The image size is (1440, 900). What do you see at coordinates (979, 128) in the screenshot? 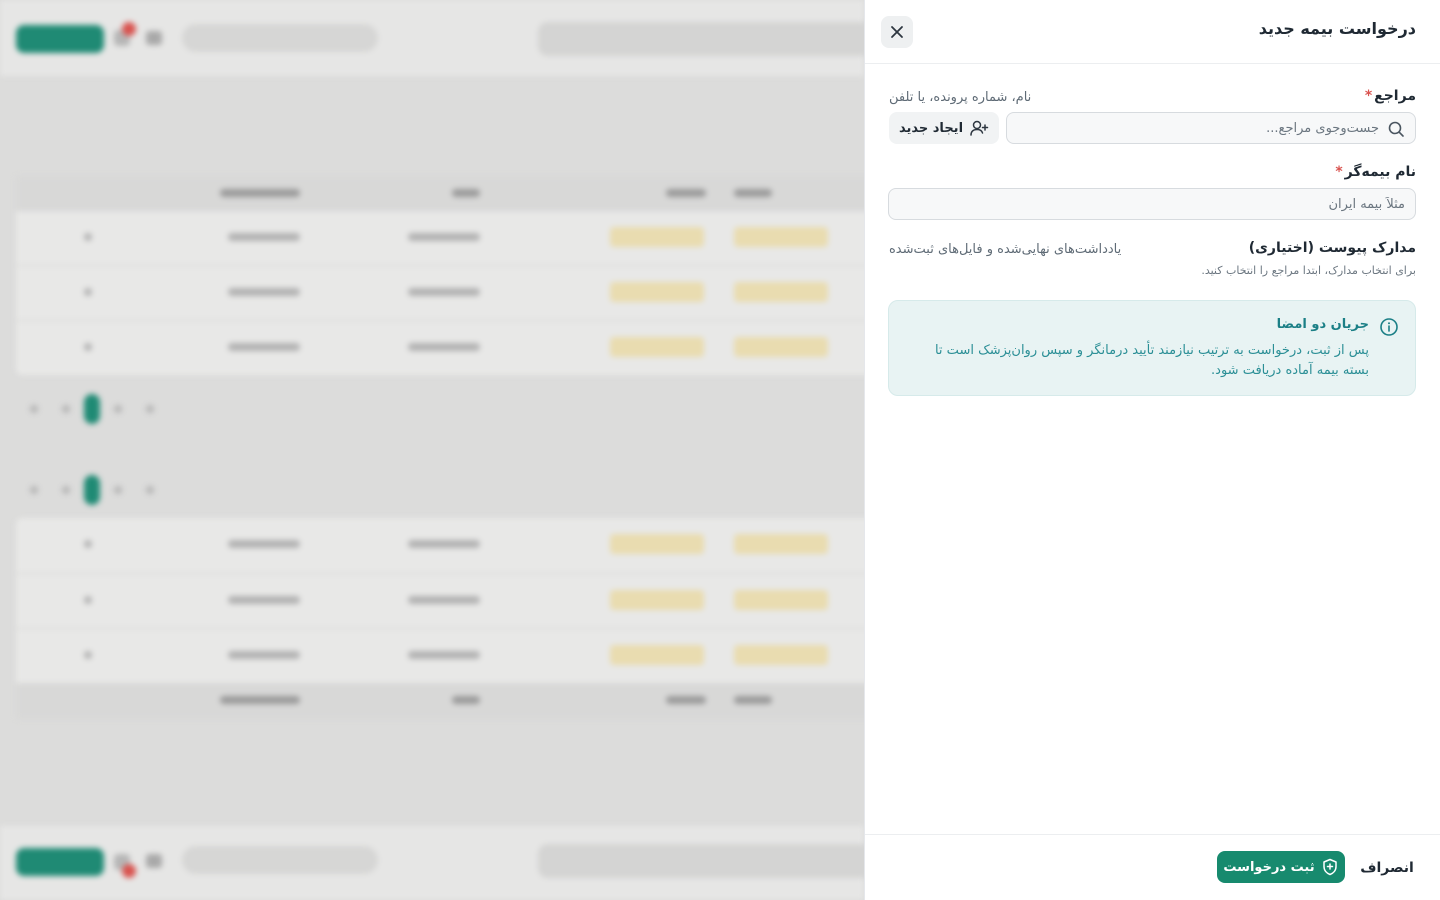
I see `user-plus-icon` at bounding box center [979, 128].